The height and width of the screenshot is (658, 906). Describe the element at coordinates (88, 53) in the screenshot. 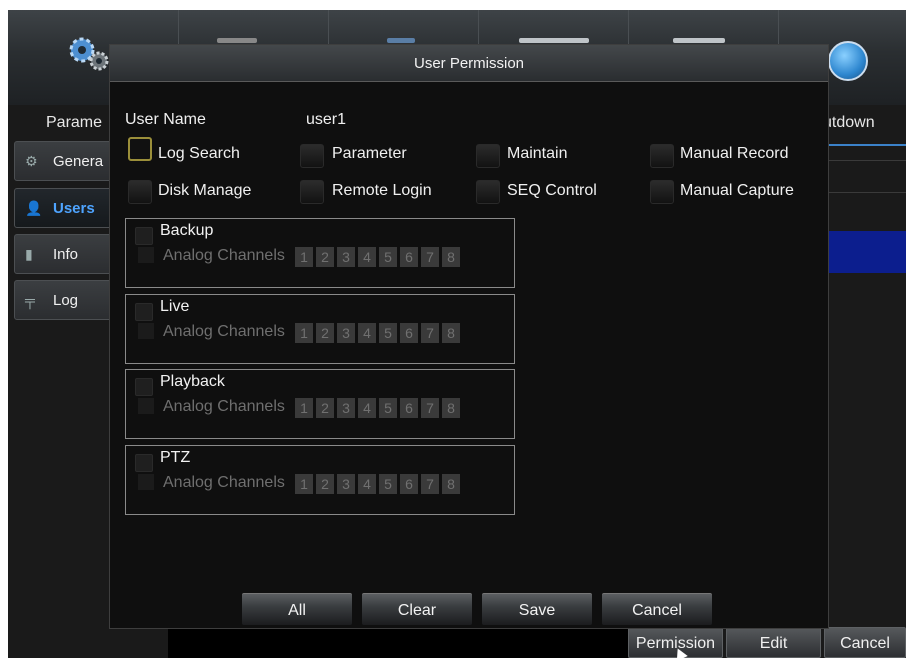

I see `gear-icon` at that location.